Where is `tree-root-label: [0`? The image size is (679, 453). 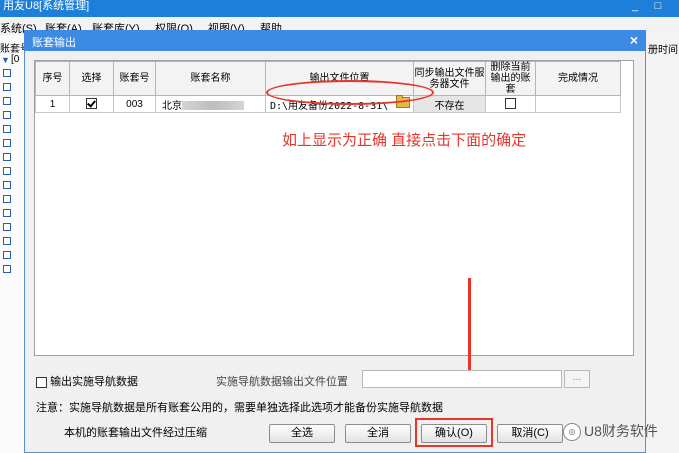
tree-root-label: [0 is located at coordinates (15, 59).